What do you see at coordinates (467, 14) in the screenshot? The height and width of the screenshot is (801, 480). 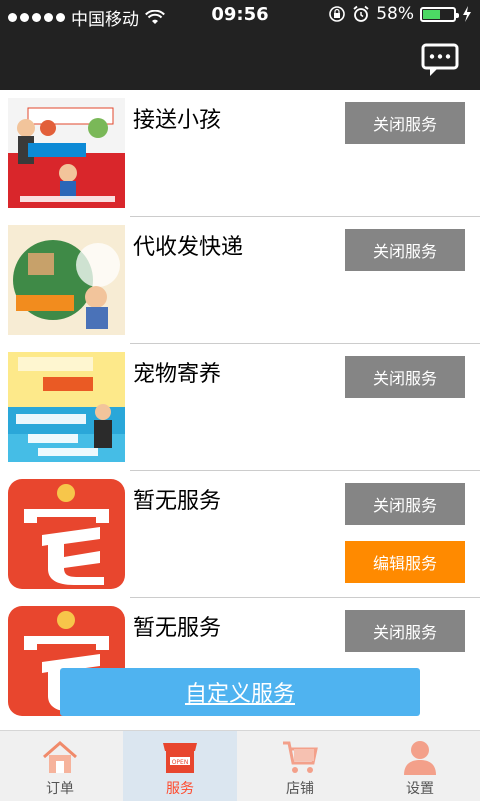 I see `charging-icon` at bounding box center [467, 14].